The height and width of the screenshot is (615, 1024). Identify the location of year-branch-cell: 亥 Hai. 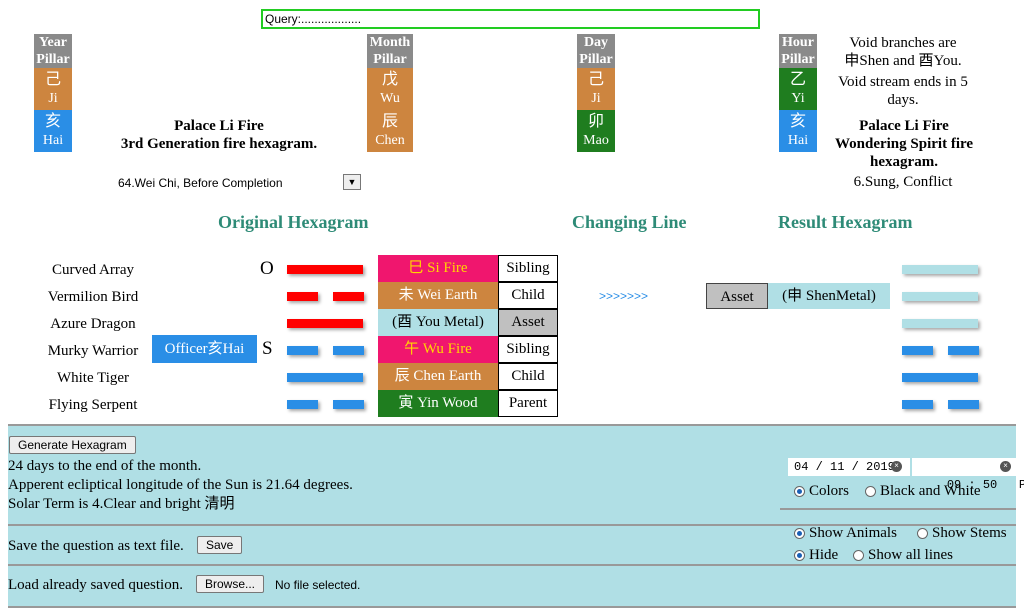
(53, 131).